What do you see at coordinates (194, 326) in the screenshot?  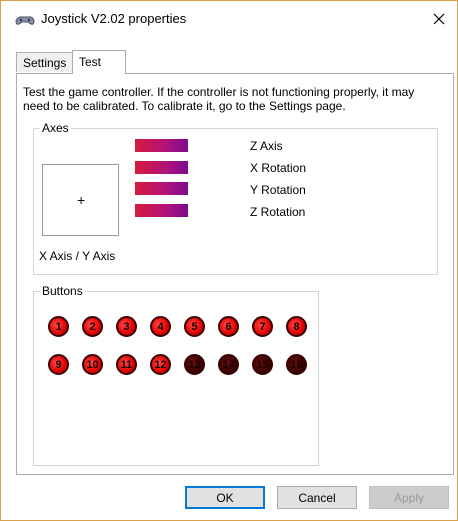 I see `button-indicator-5: 5` at bounding box center [194, 326].